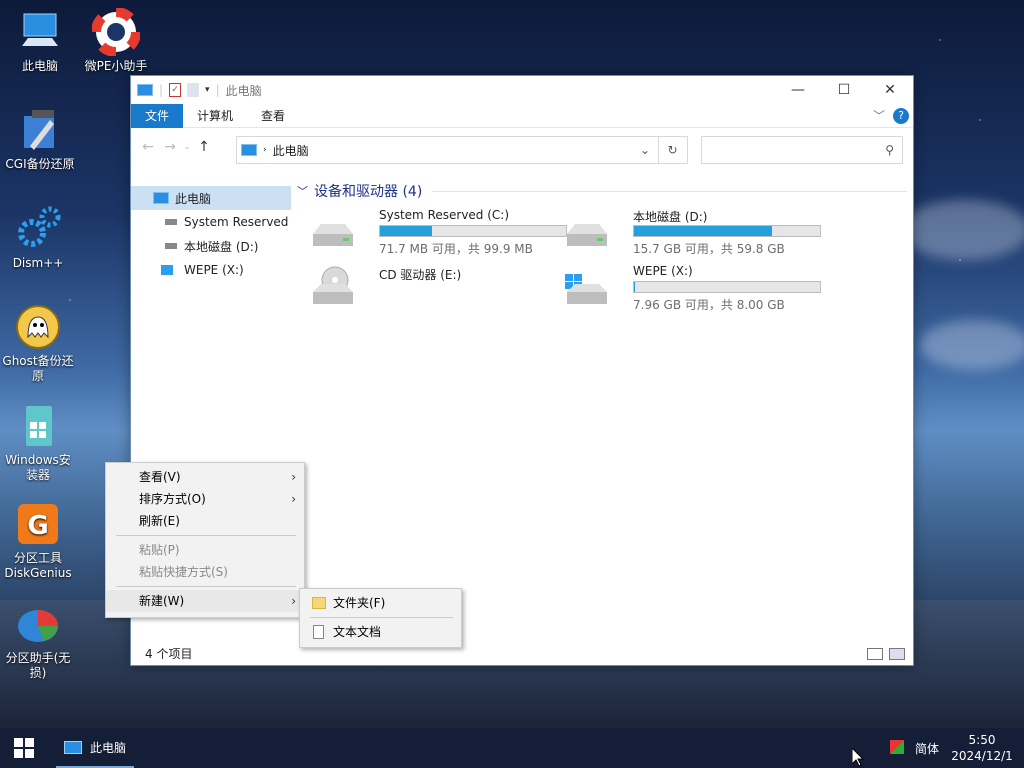 The height and width of the screenshot is (768, 1024). What do you see at coordinates (39, 66) in the screenshot?
I see `desktop-icon-label: 此电脑` at bounding box center [39, 66].